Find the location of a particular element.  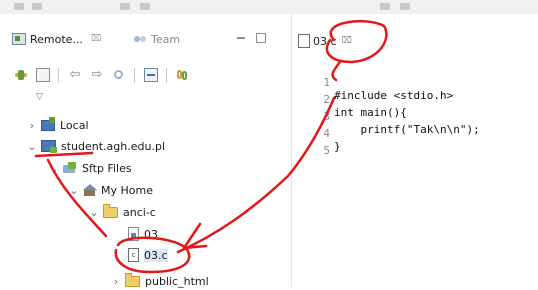

tab-team: Team is located at coordinates (157, 39).